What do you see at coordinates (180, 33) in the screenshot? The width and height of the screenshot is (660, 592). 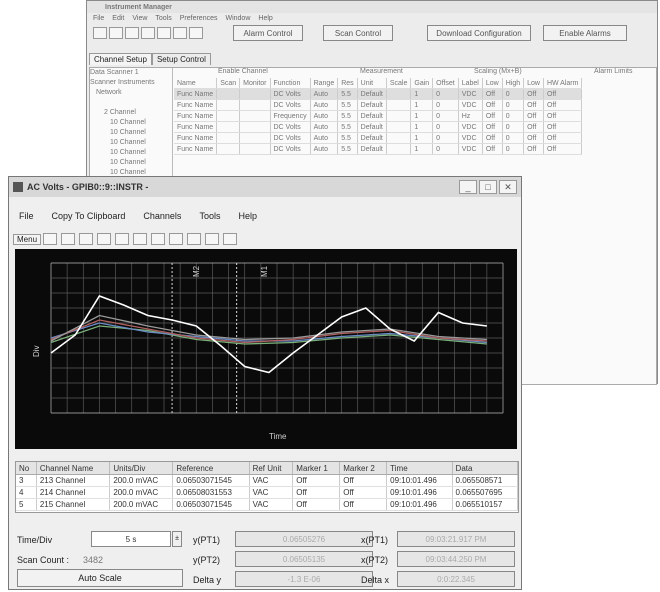 I see `chart-icon` at bounding box center [180, 33].